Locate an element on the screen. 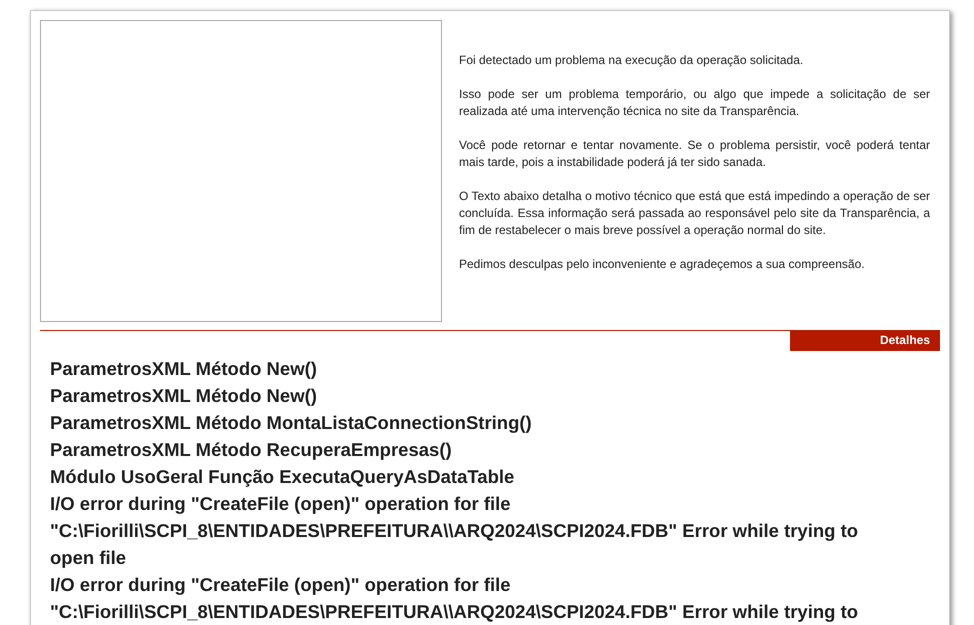 The height and width of the screenshot is (625, 974). message-paragraph: Você pode retornar e tentar novamente. Se o problema persistir, você poderá tentar mais tarde, pois a instabilidade poderá já ter sido sanada. is located at coordinates (694, 154).